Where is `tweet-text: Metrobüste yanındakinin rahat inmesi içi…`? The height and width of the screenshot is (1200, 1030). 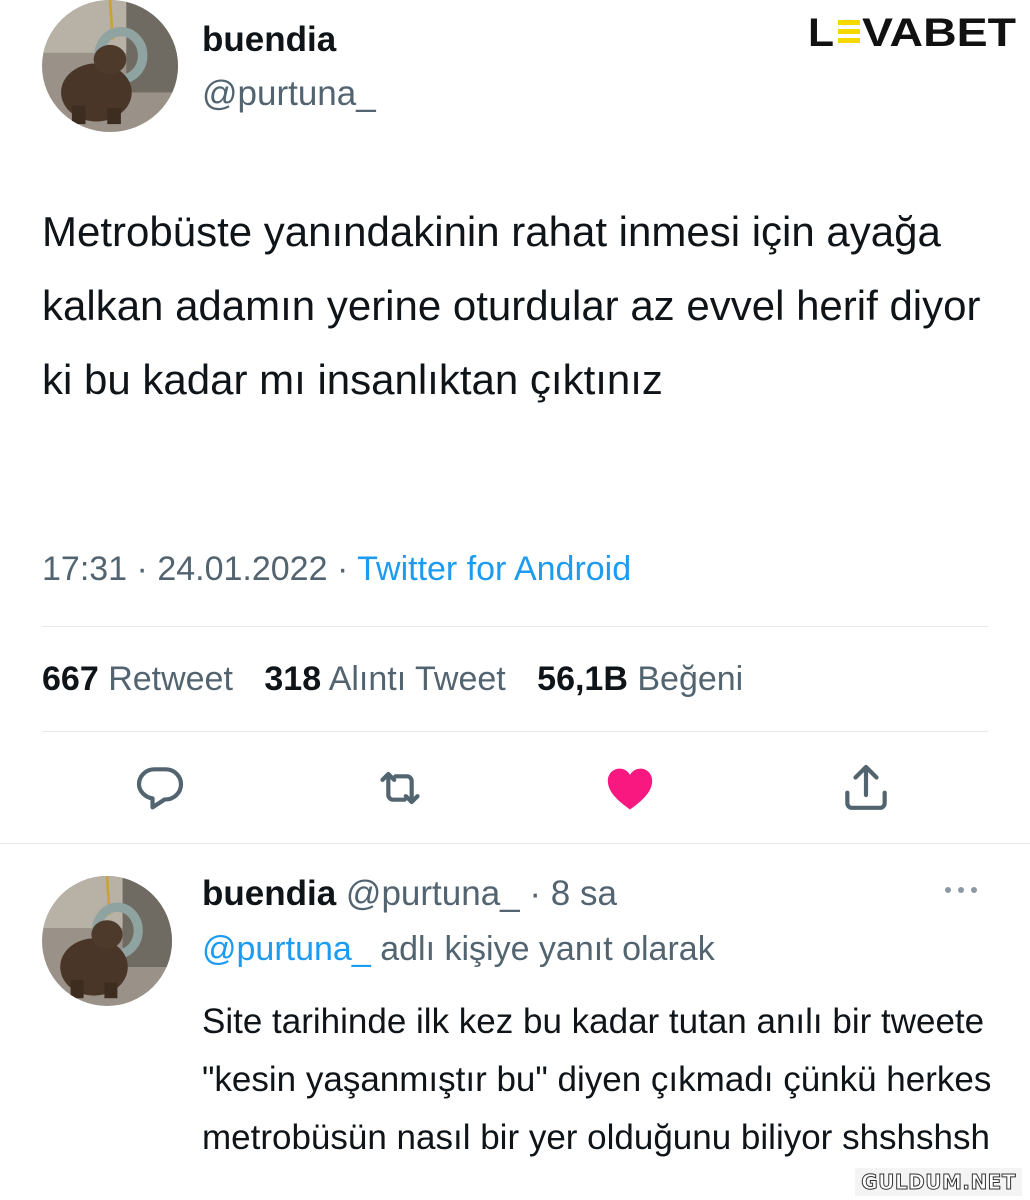
tweet-text: Metrobüste yanındakinin rahat inmesi içi… is located at coordinates (511, 305).